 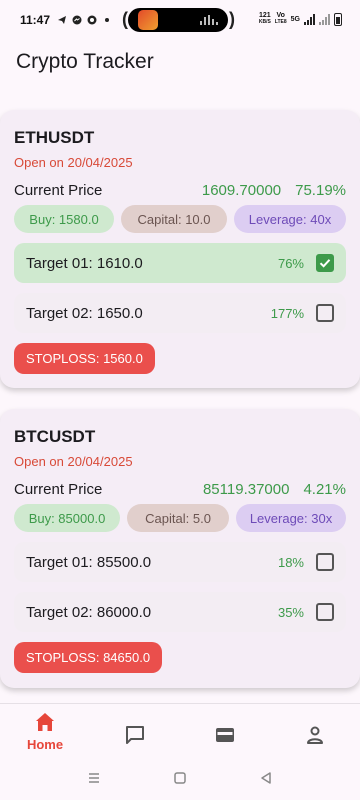 I want to click on nav-item-home: Home, so click(x=45, y=732).